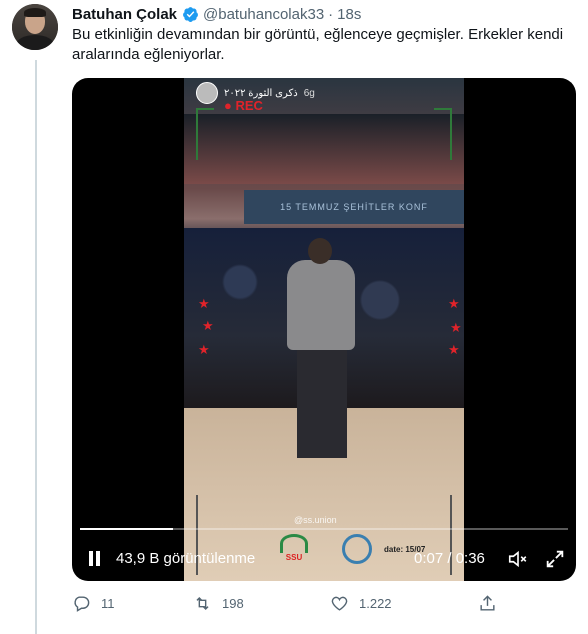 The image size is (588, 634). What do you see at coordinates (349, 14) in the screenshot?
I see `tweet-timestamp: 18s` at bounding box center [349, 14].